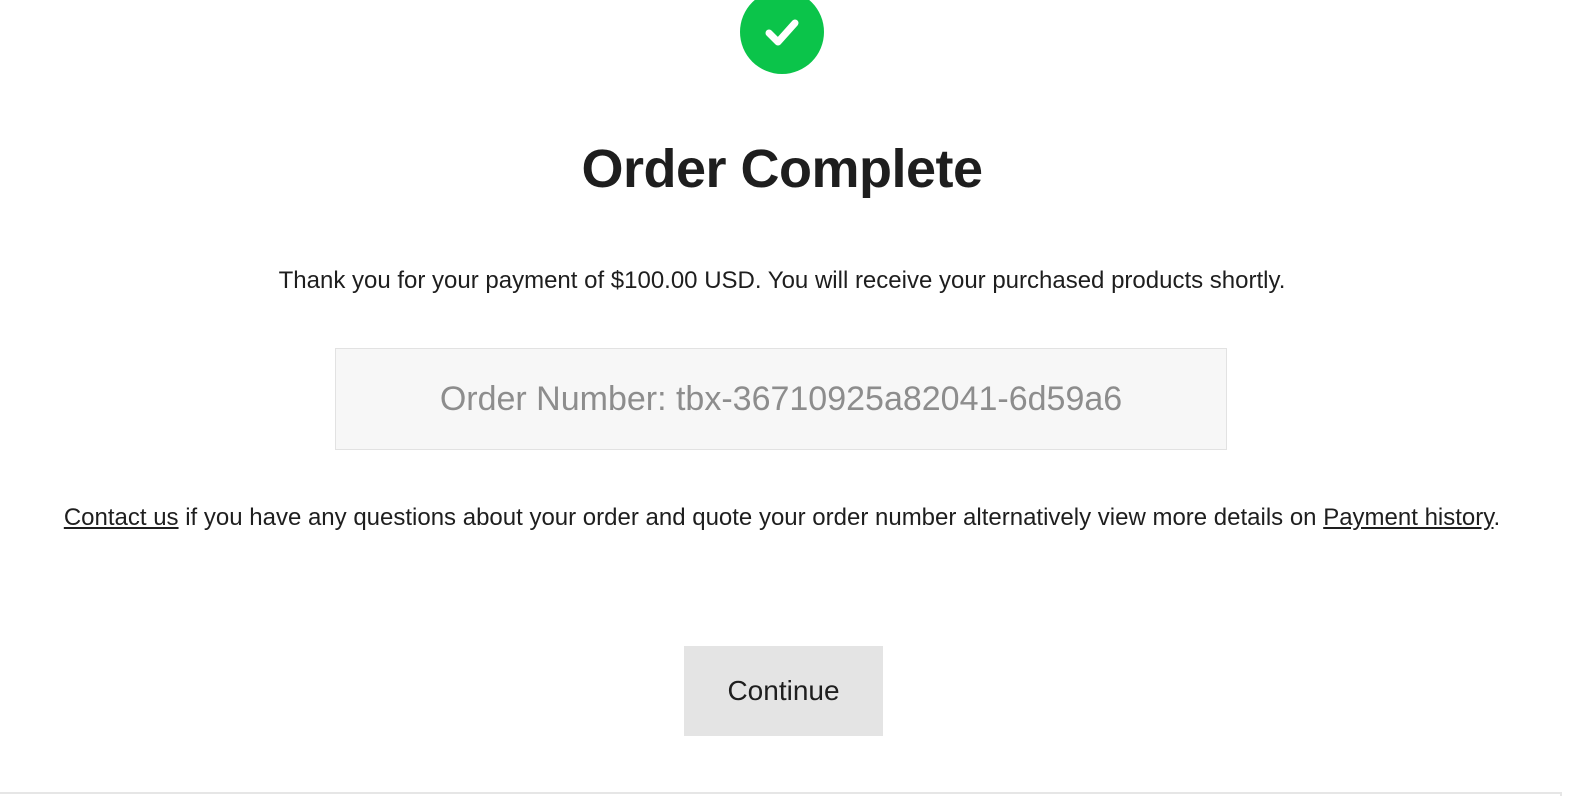  I want to click on order-number-text: Order Number: tbx-36710925a82041-6d59a6, so click(781, 398).